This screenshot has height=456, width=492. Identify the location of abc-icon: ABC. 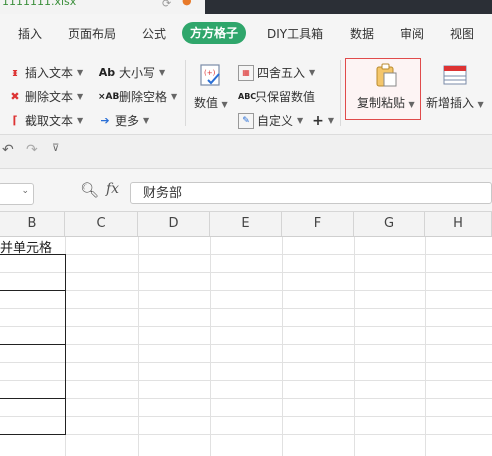
(247, 96).